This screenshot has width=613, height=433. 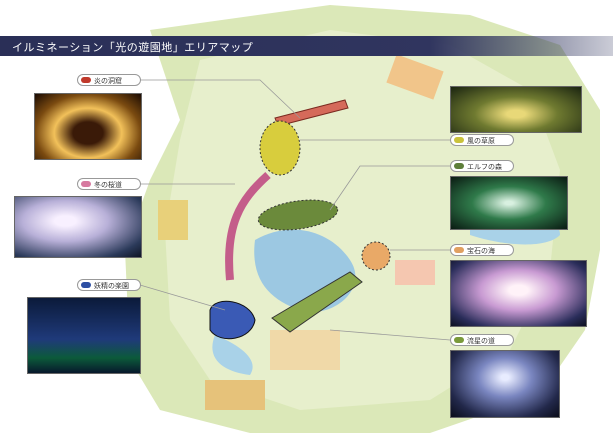 I want to click on photo-kaze, so click(x=516, y=109).